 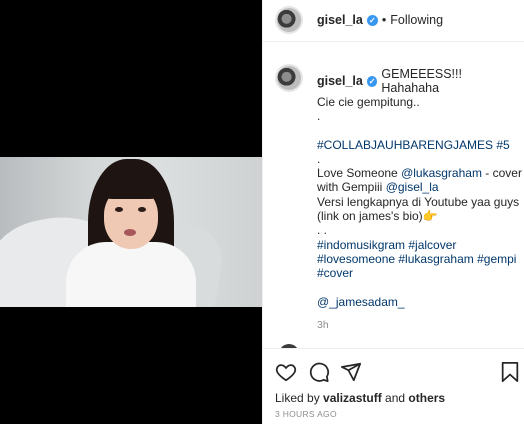 I want to click on caption-header: gisel_la ✓ GEMEEESS!!! Hahahaha, so click(x=417, y=81).